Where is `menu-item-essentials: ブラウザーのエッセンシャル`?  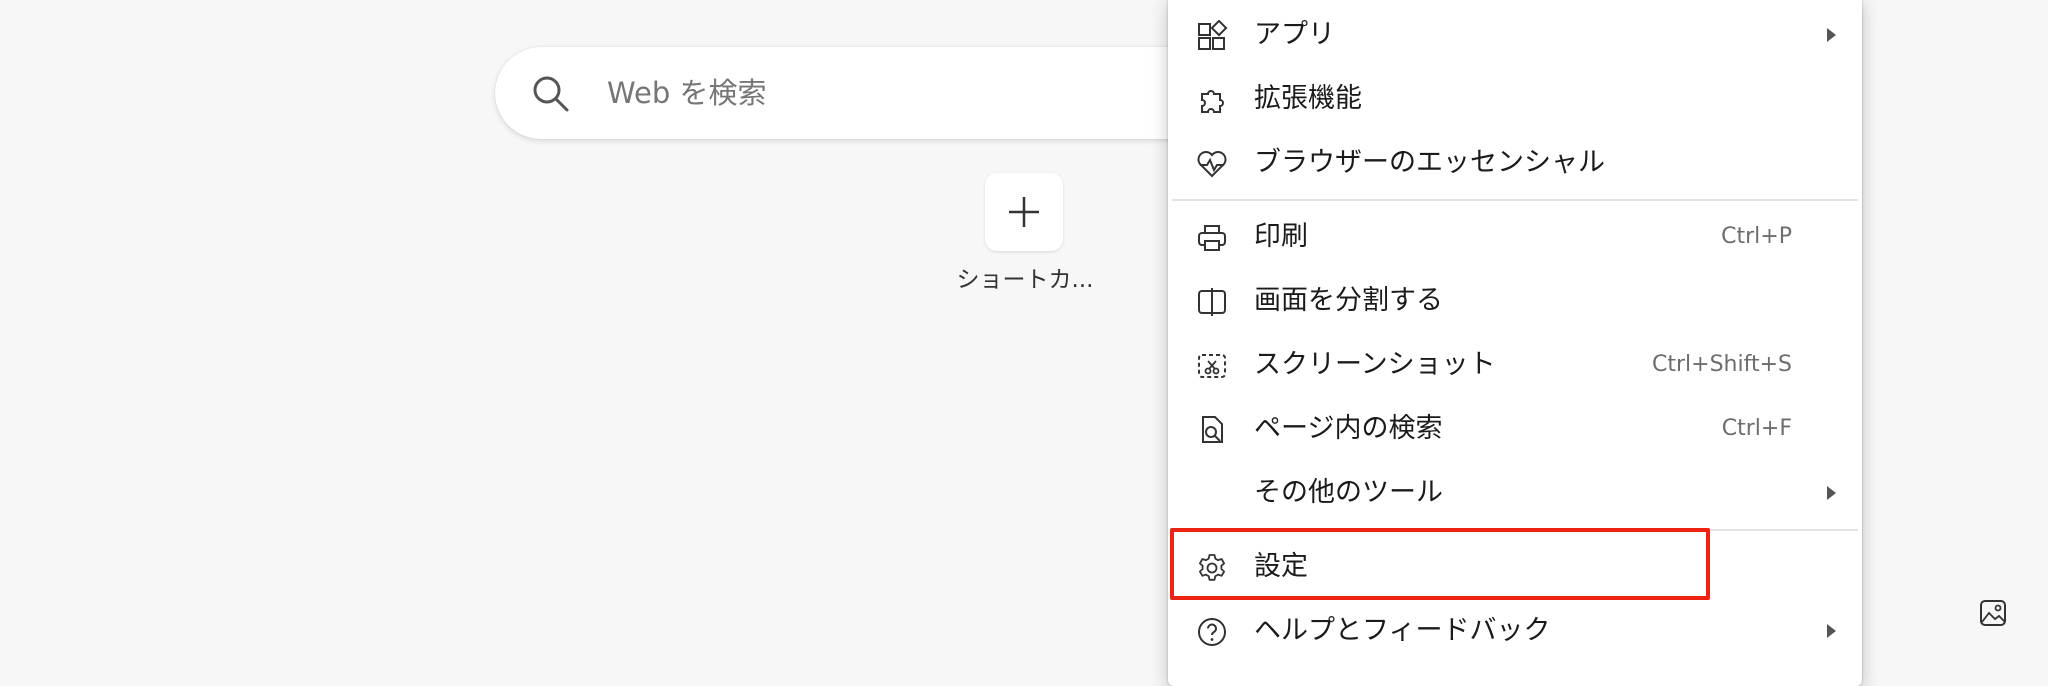 menu-item-essentials: ブラウザーのエッセンシャル is located at coordinates (1515, 163).